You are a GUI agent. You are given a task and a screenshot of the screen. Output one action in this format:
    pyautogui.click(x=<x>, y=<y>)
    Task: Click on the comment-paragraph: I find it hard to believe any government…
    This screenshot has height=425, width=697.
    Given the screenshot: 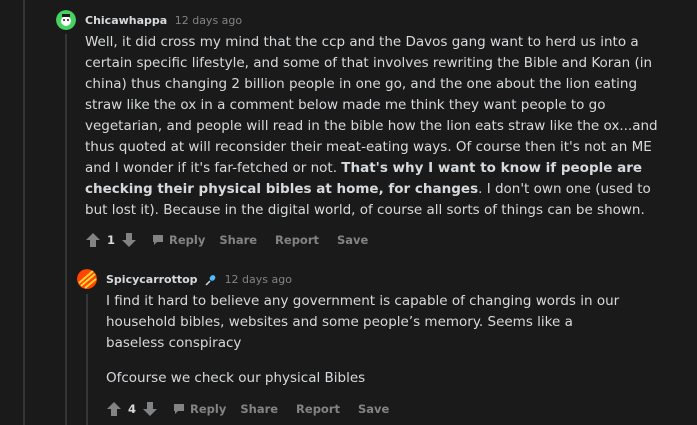 What is the action you would take?
    pyautogui.click(x=363, y=322)
    